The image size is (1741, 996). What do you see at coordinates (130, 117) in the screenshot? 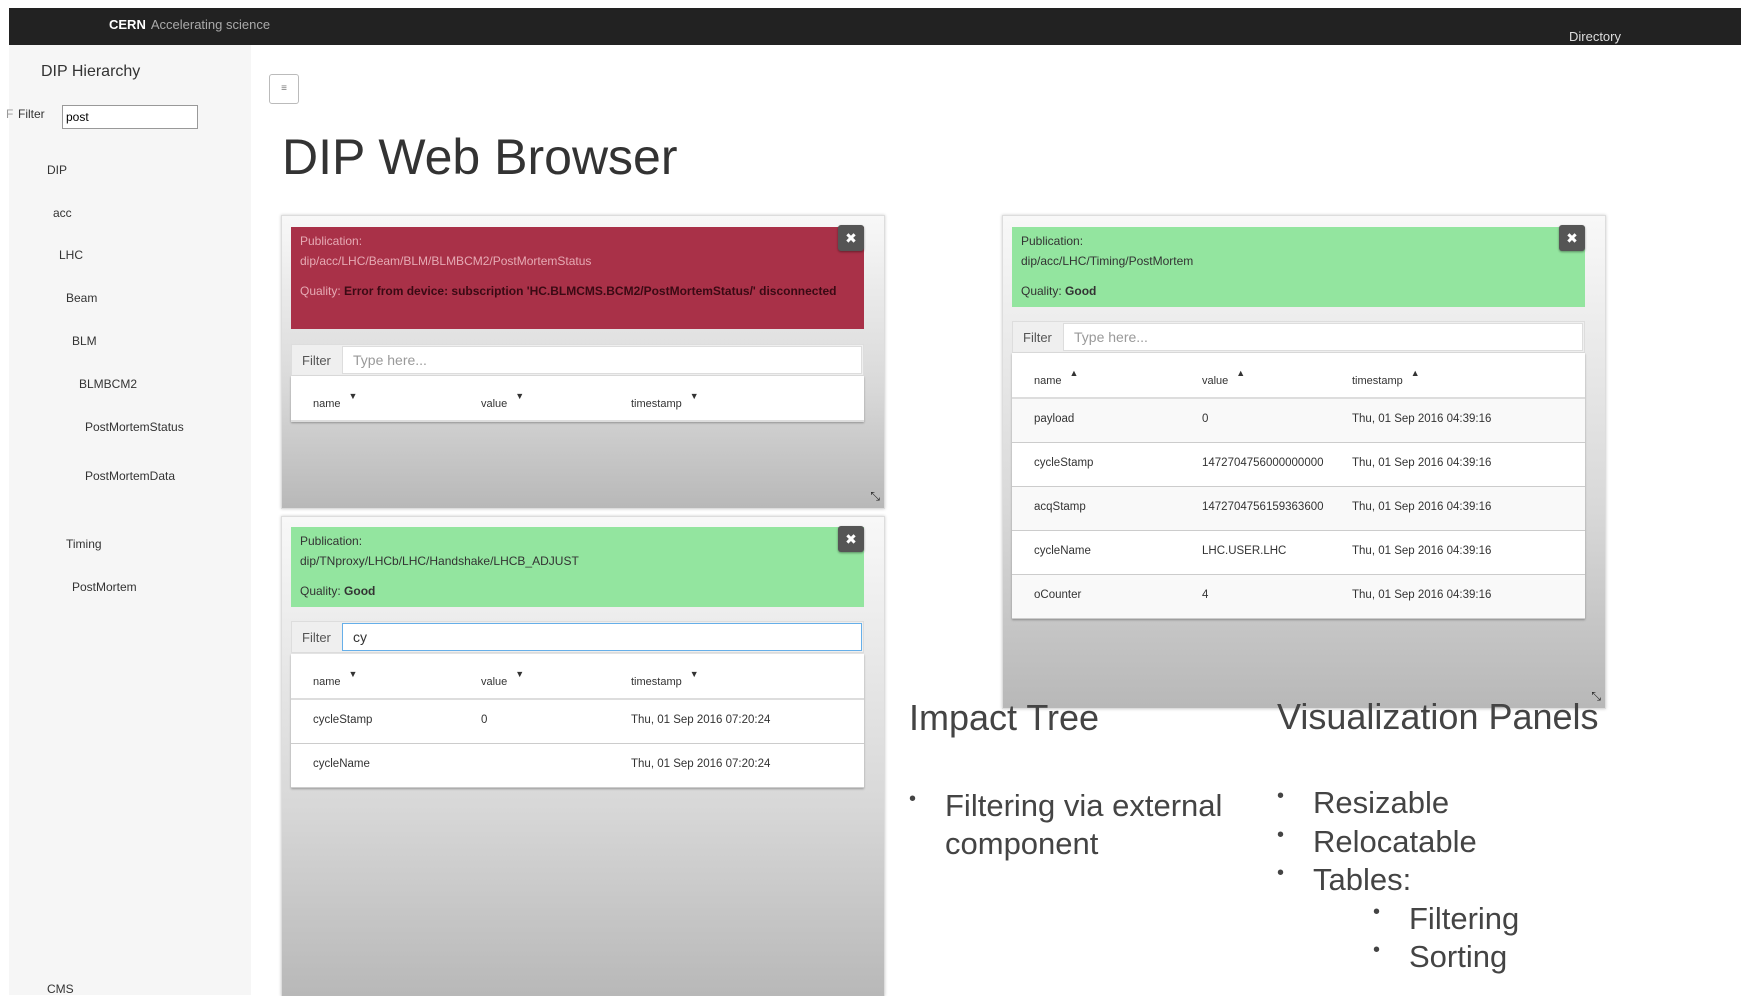
I see `sidebar-filter-input` at bounding box center [130, 117].